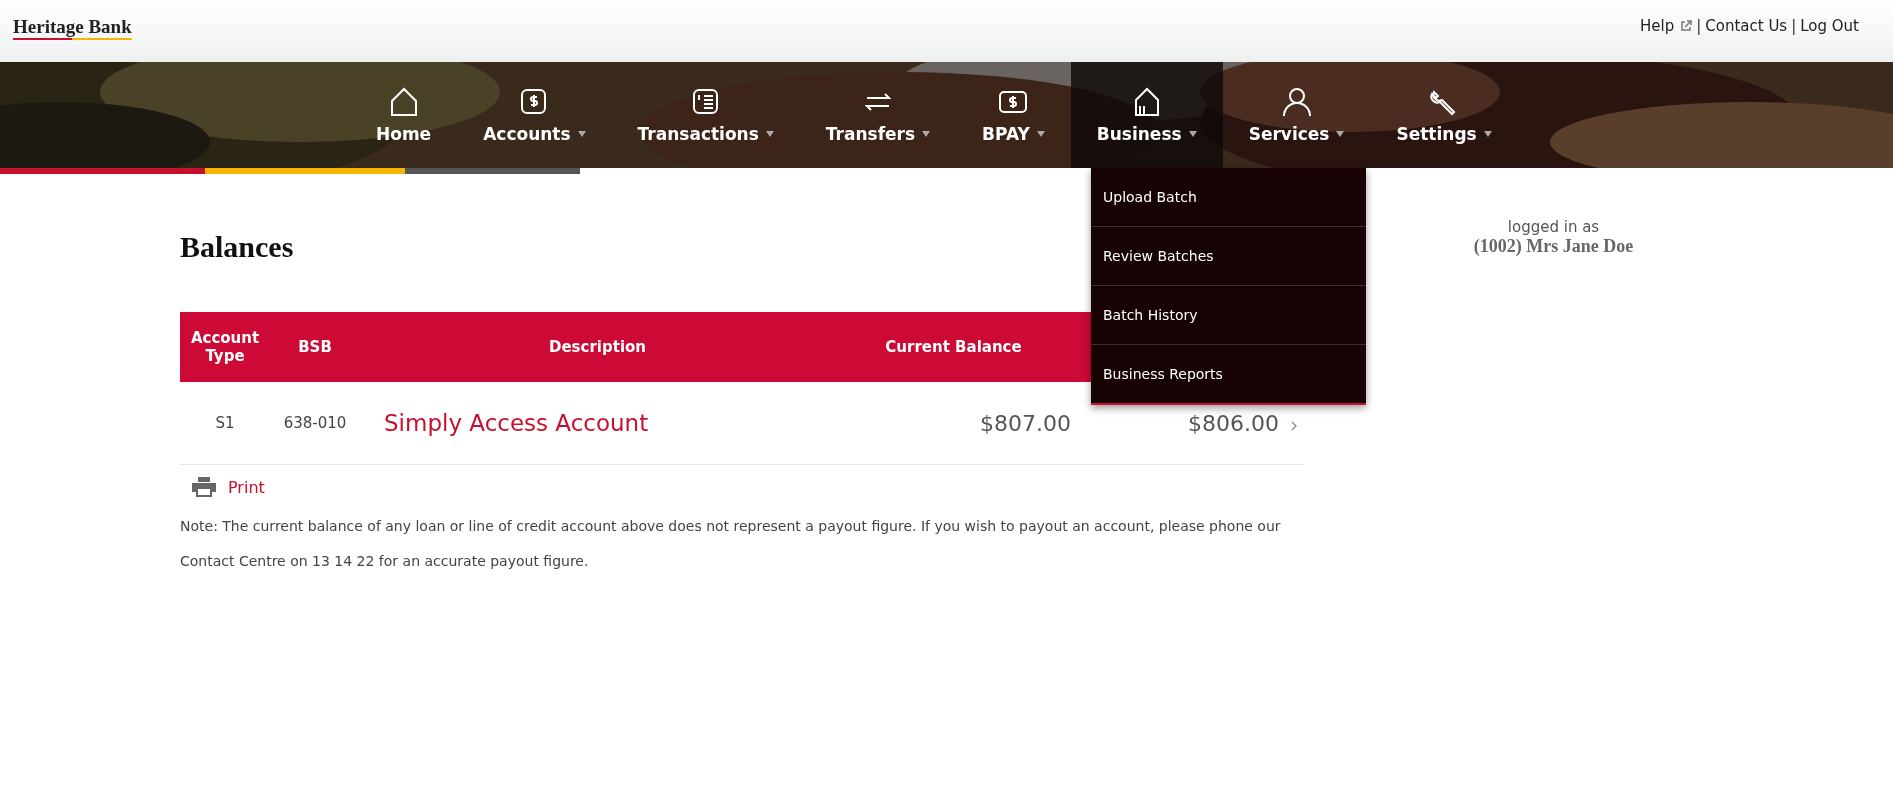 The image size is (1893, 789). Describe the element at coordinates (315, 347) in the screenshot. I see `column-header: BSB` at that location.